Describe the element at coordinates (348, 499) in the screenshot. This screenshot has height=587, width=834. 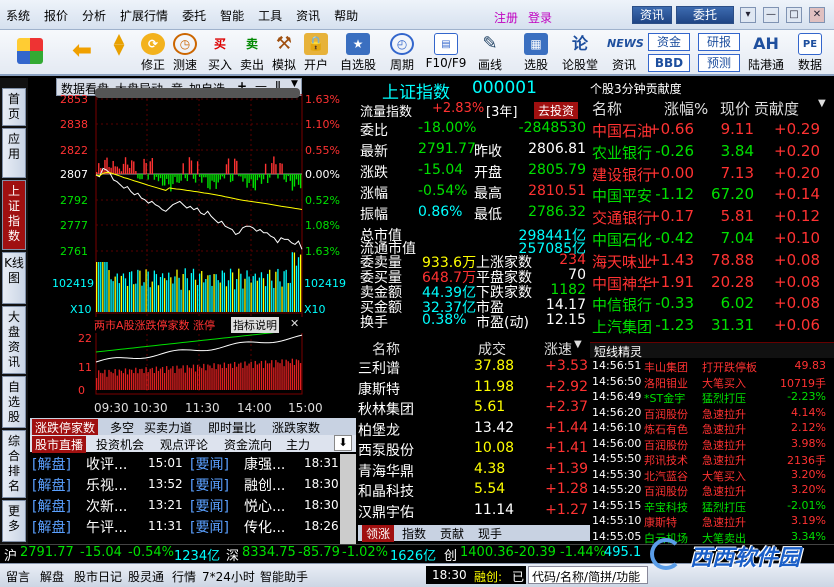
I see `news-scrollbar` at that location.